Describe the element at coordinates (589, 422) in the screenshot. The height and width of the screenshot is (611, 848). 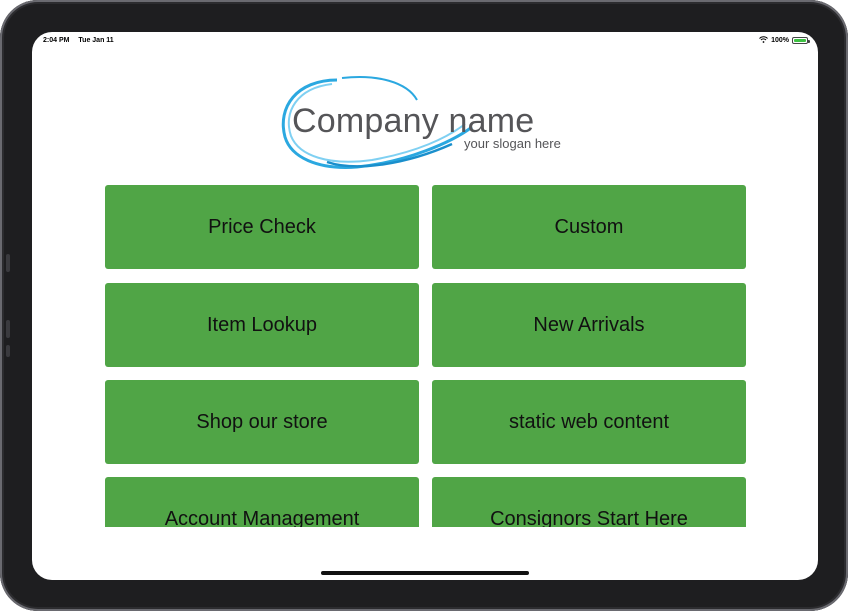
I see `static-web-content-button: static web content` at that location.